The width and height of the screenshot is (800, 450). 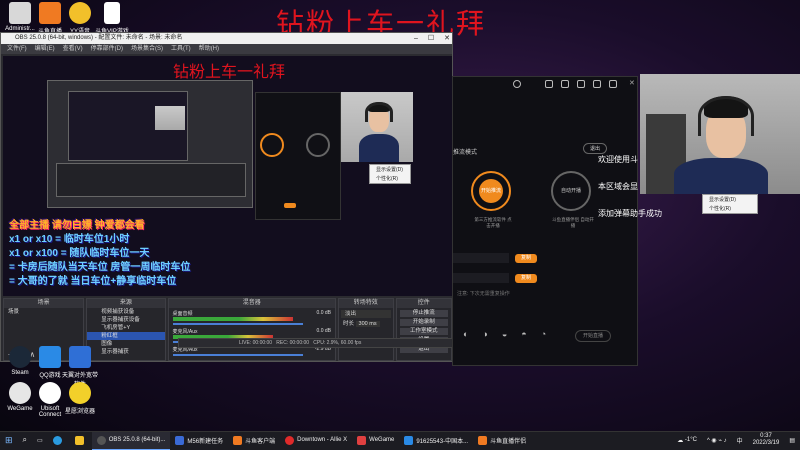 What do you see at coordinates (766, 441) in the screenshot?
I see `clock: 0:37 2022/3/19` at bounding box center [766, 441].